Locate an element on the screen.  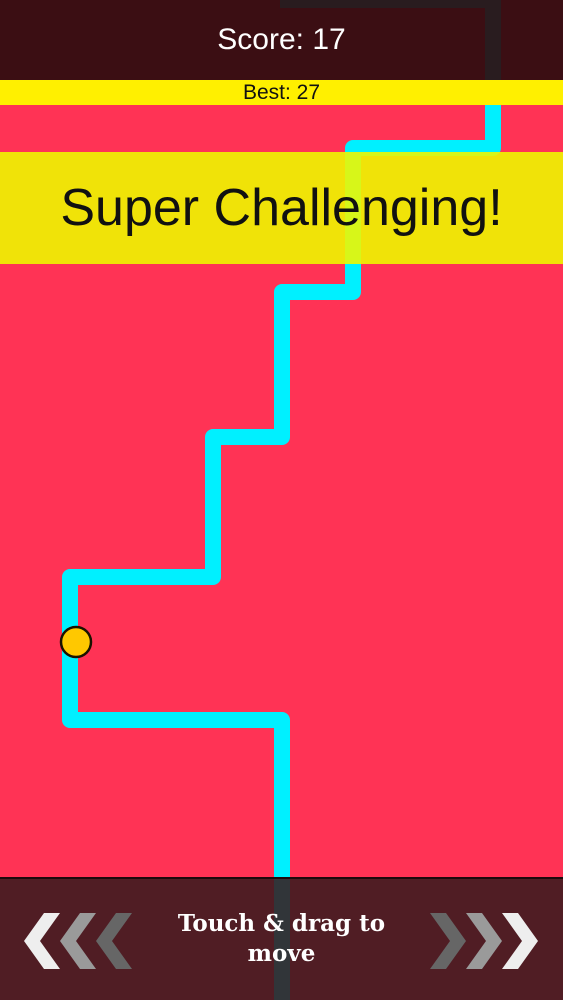
best-text: Best: 27 is located at coordinates (281, 92).